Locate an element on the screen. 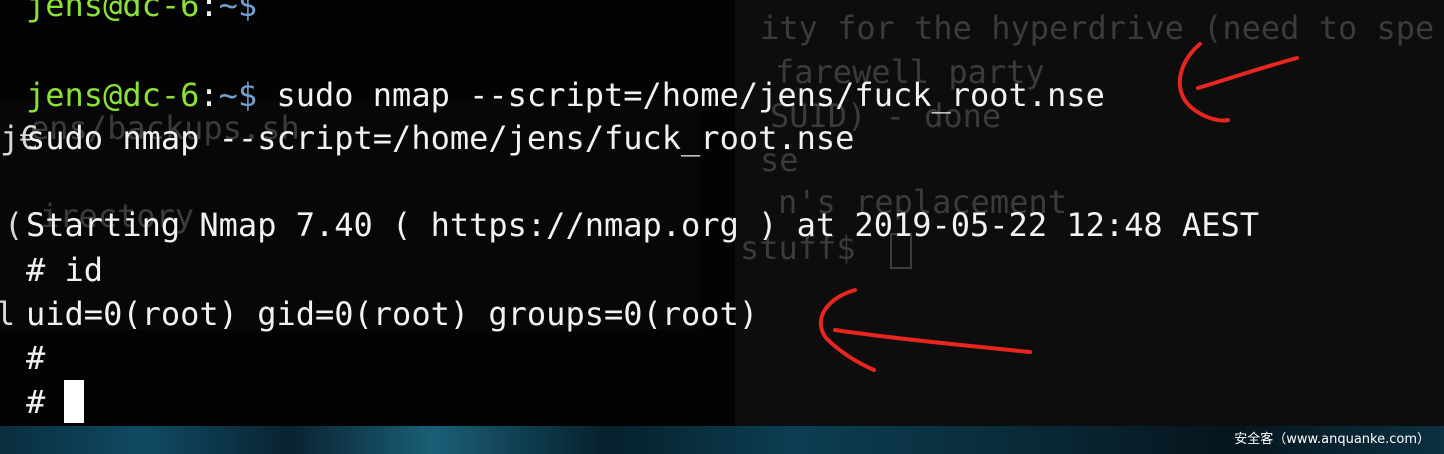 This screenshot has height=454, width=1444. watermark: 安全客（www.anquanke.com） is located at coordinates (1332, 439).